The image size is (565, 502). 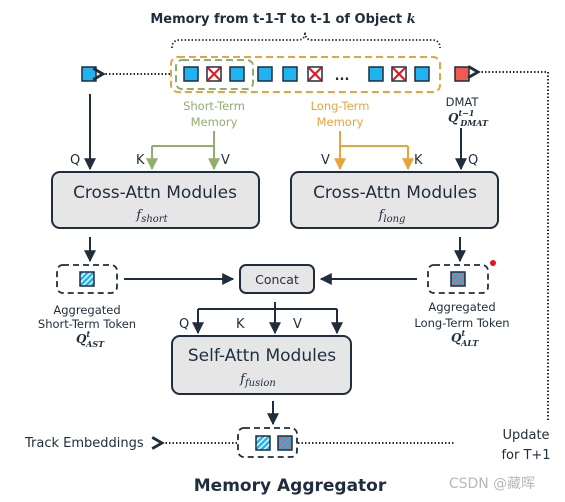 I want to click on label-q-long: Q, so click(x=473, y=160).